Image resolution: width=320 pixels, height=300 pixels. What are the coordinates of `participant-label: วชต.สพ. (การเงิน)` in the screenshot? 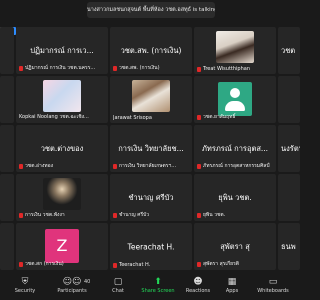 It's located at (151, 68).